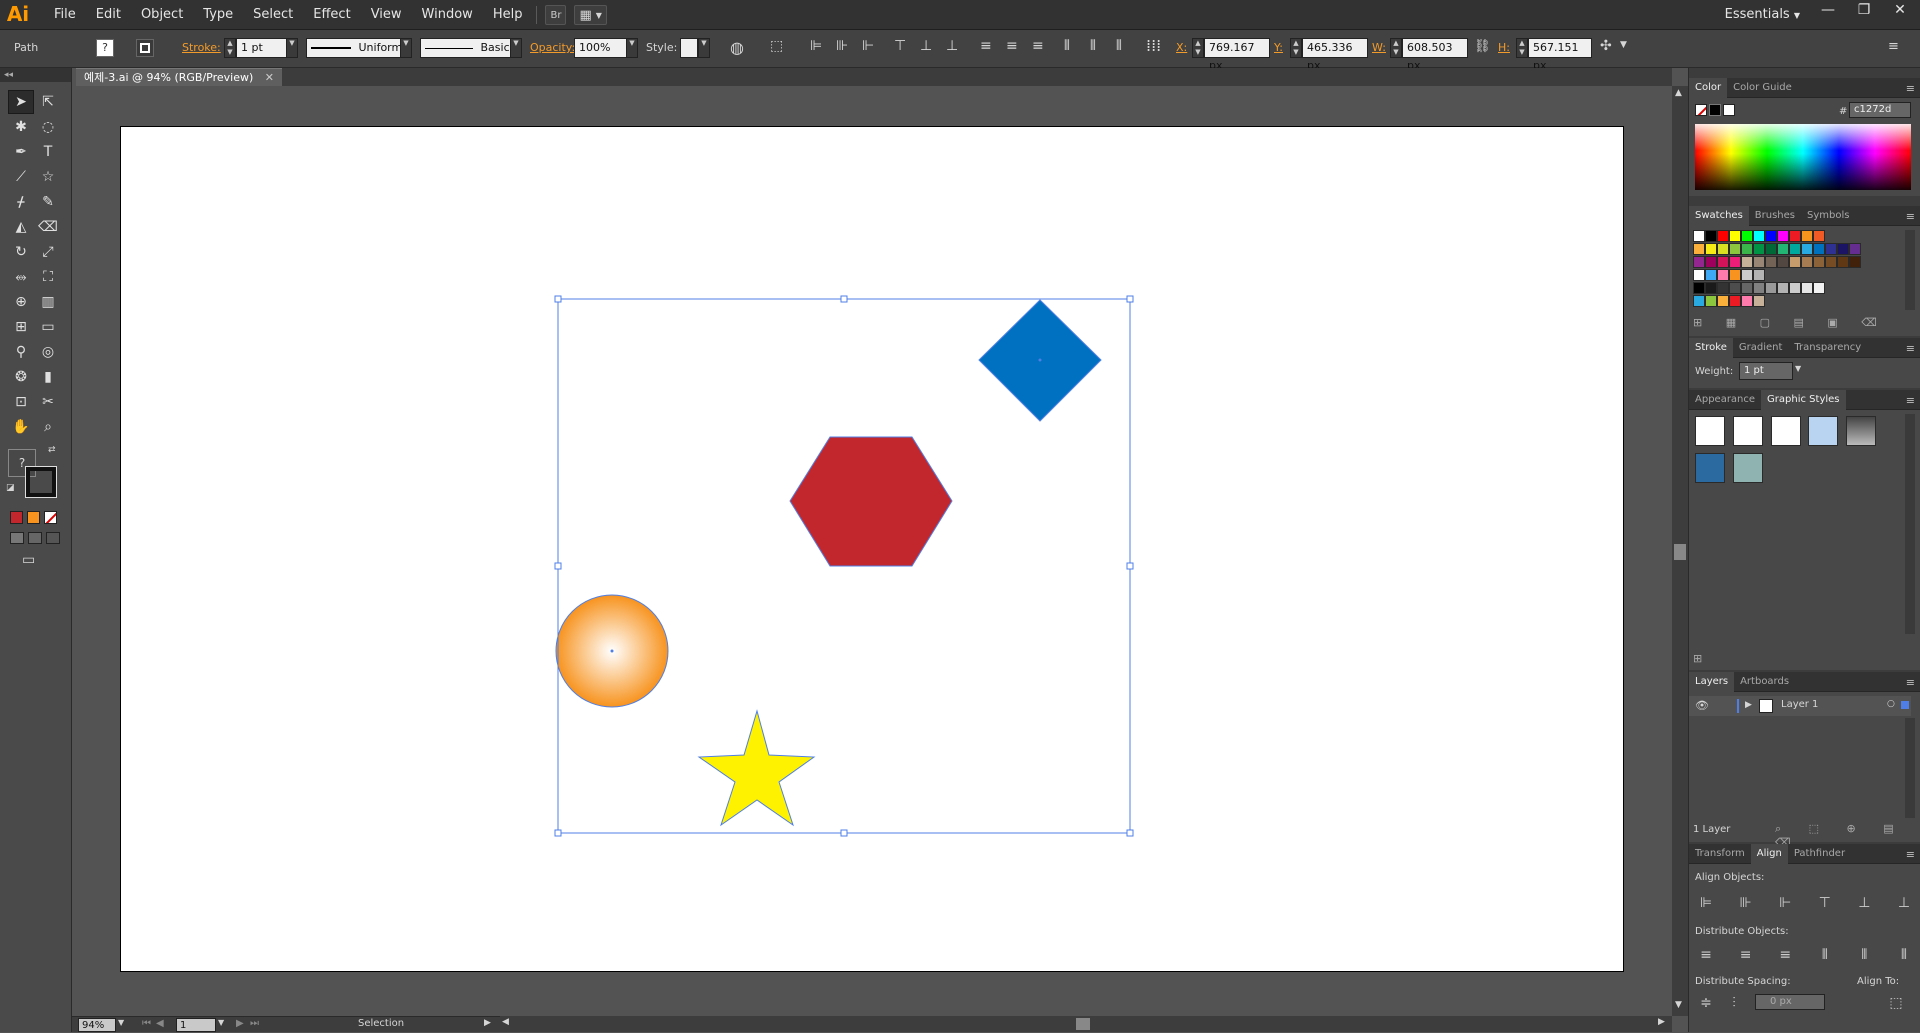 The width and height of the screenshot is (1920, 1033). I want to click on profile-dropdown: ▼, so click(406, 48).